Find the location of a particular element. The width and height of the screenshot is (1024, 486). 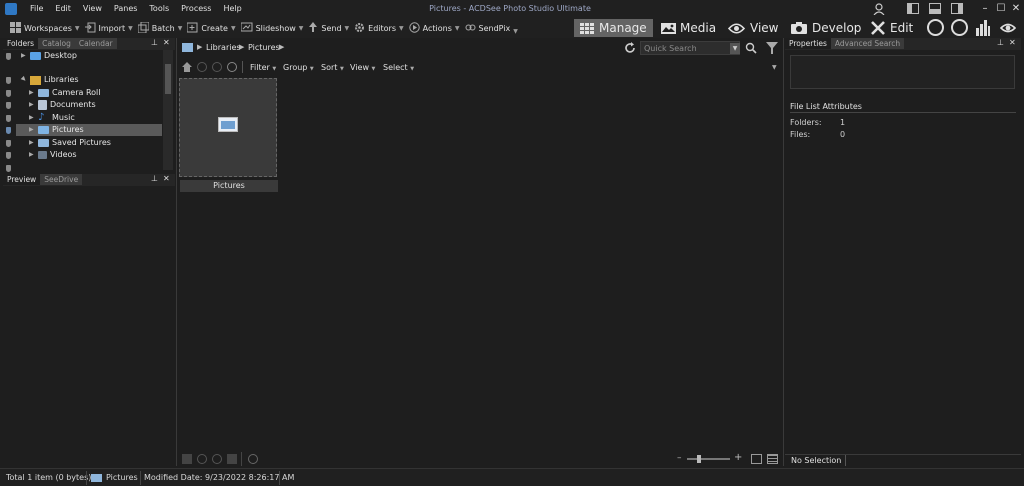

rotate-right-icon is located at coordinates (217, 459).